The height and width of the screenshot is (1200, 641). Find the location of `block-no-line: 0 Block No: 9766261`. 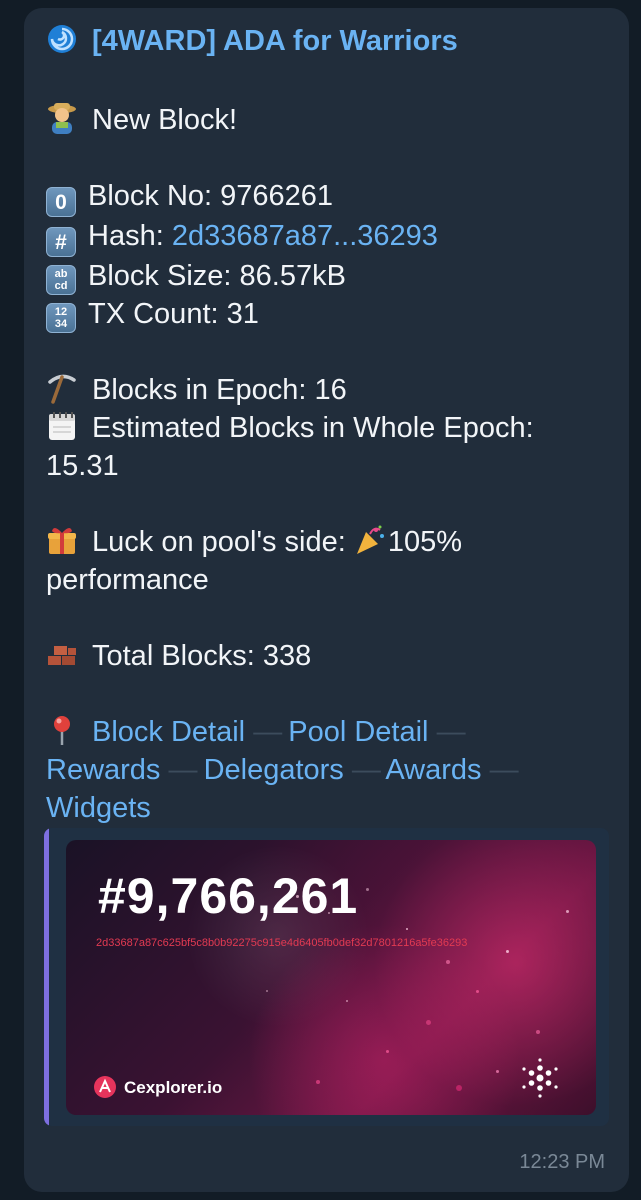

block-no-line: 0 Block No: 9766261 is located at coordinates (326, 197).